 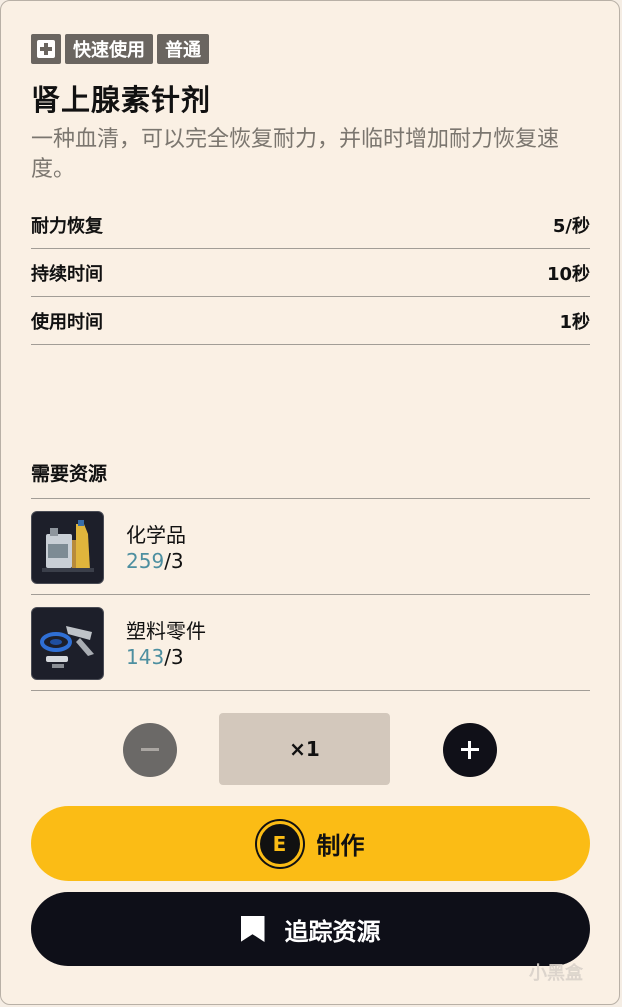 I want to click on track-resources-button: 追踪资源, so click(x=310, y=929).